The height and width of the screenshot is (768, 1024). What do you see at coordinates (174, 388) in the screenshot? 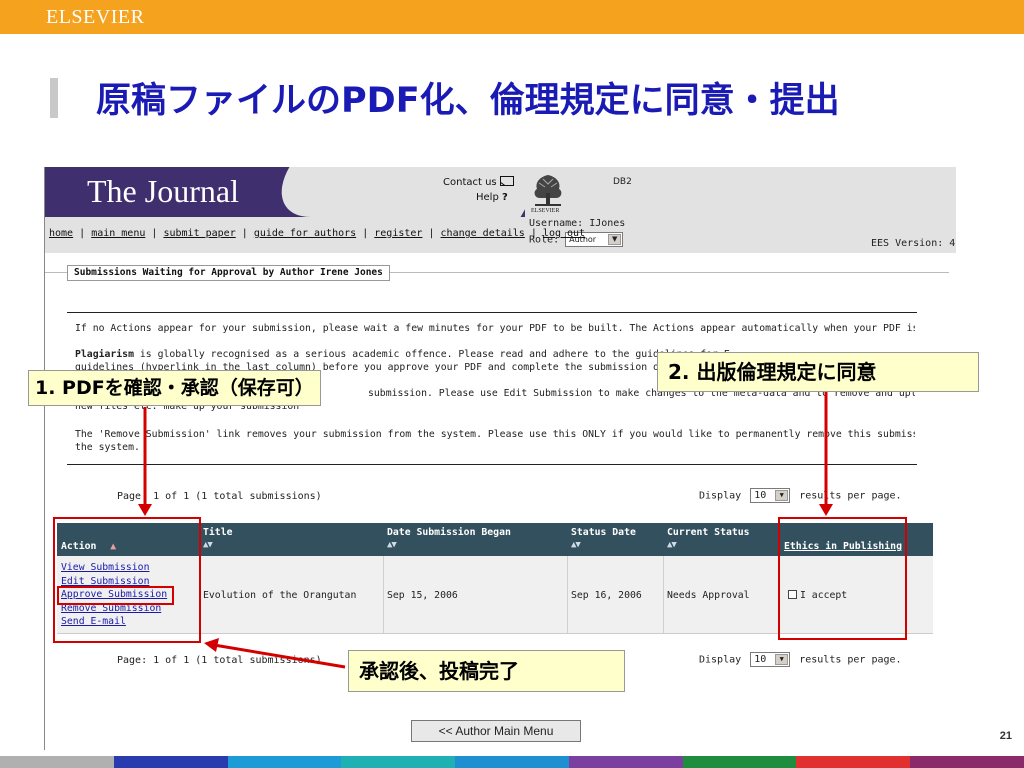
I see `callout-step1: 1. PDFを確認・承認（保存可）` at bounding box center [174, 388].